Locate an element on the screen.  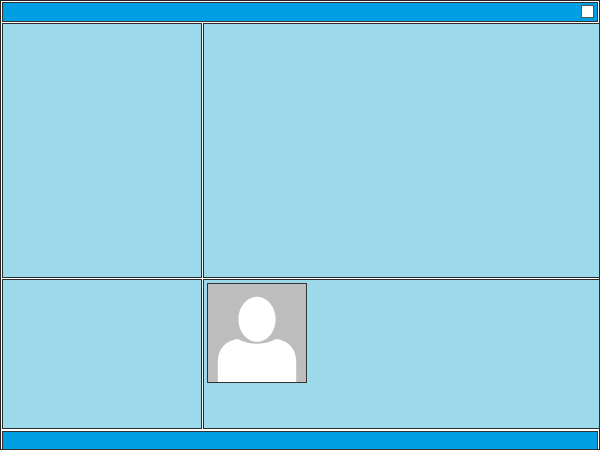
avatar-head is located at coordinates (257, 319).